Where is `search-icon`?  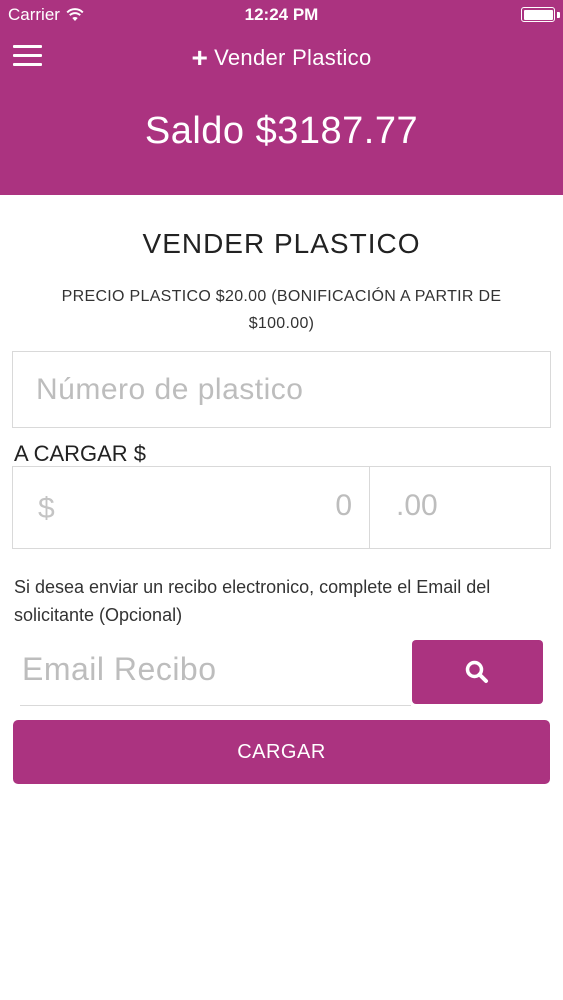
search-icon is located at coordinates (476, 671).